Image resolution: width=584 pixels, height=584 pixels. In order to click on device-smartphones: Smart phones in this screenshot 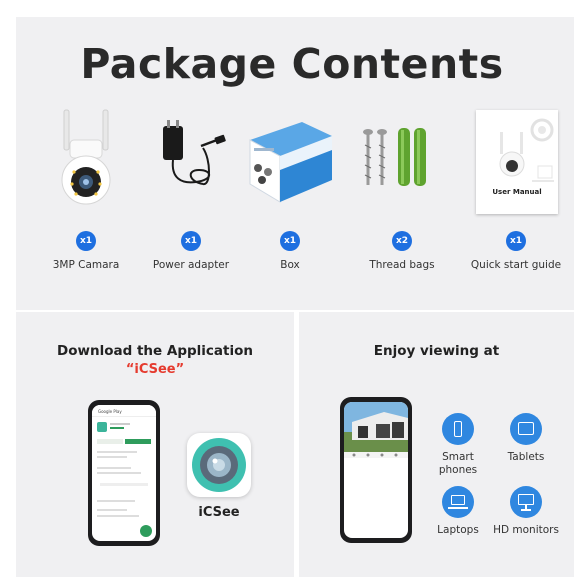, I will do `click(458, 445)`.